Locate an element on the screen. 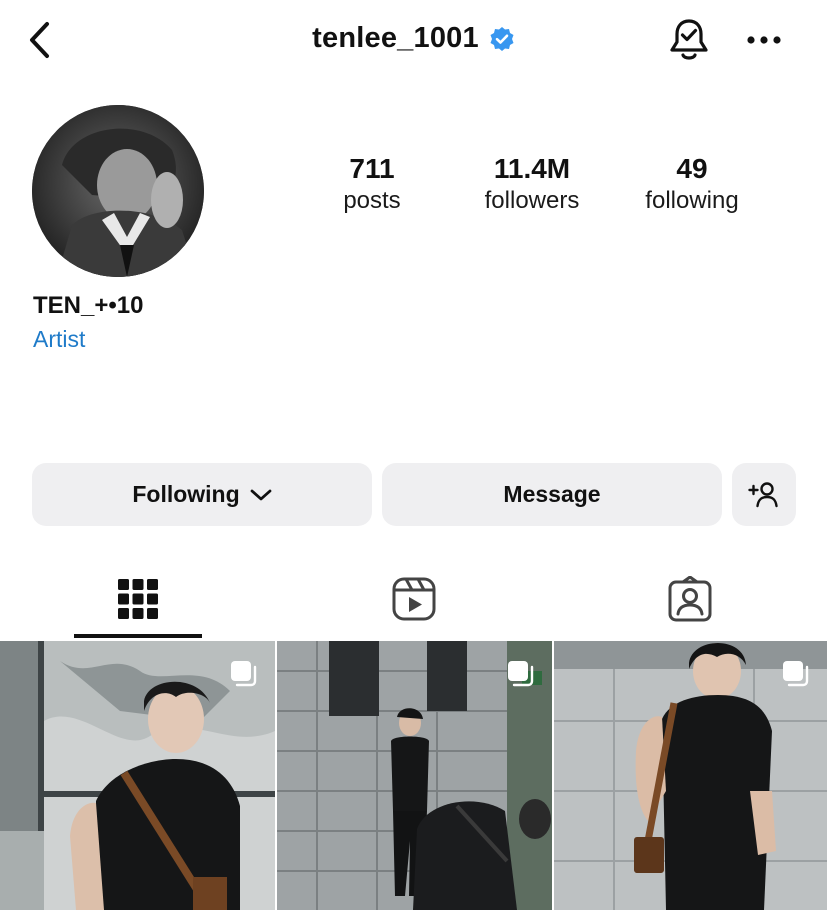  profile-avatar is located at coordinates (118, 191).